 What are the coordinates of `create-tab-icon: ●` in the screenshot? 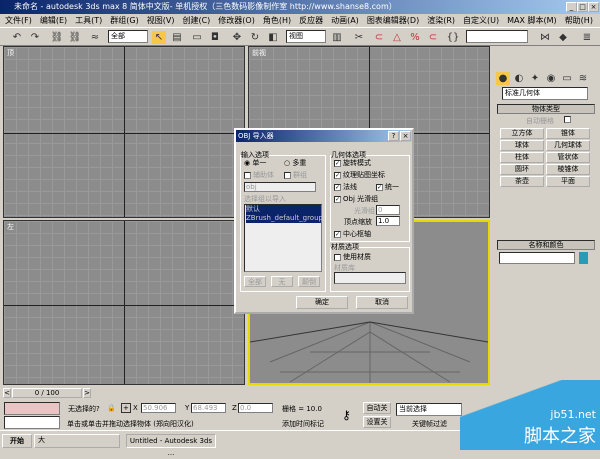 It's located at (503, 78).